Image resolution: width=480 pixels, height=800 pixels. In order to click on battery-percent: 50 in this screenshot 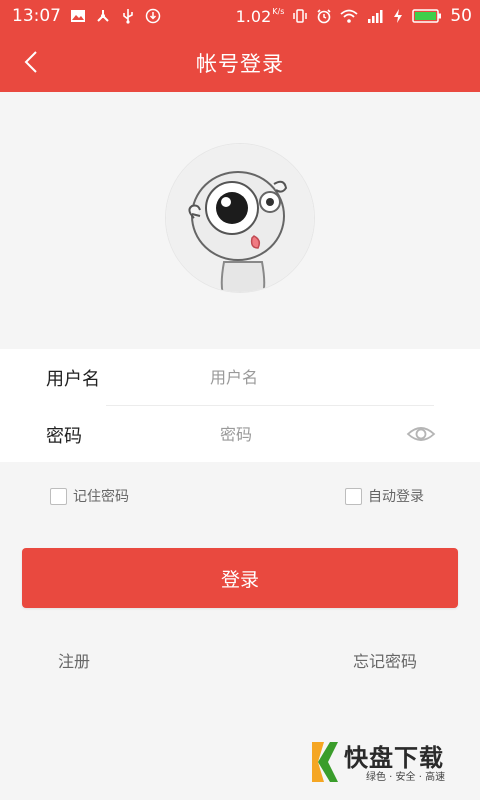, I will do `click(461, 16)`.